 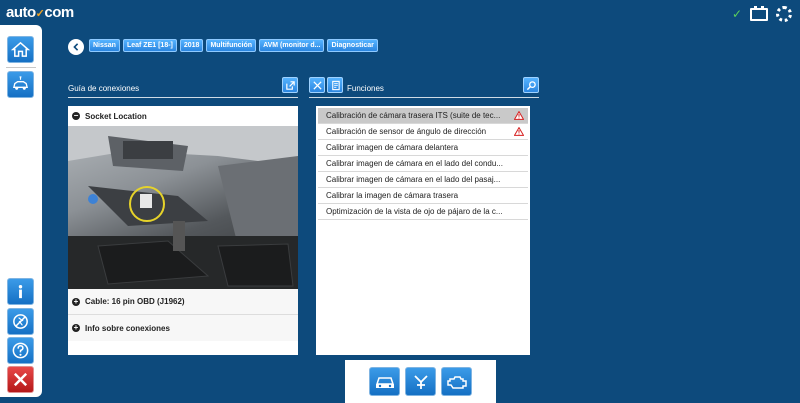 I want to click on help-button, so click(x=20, y=350).